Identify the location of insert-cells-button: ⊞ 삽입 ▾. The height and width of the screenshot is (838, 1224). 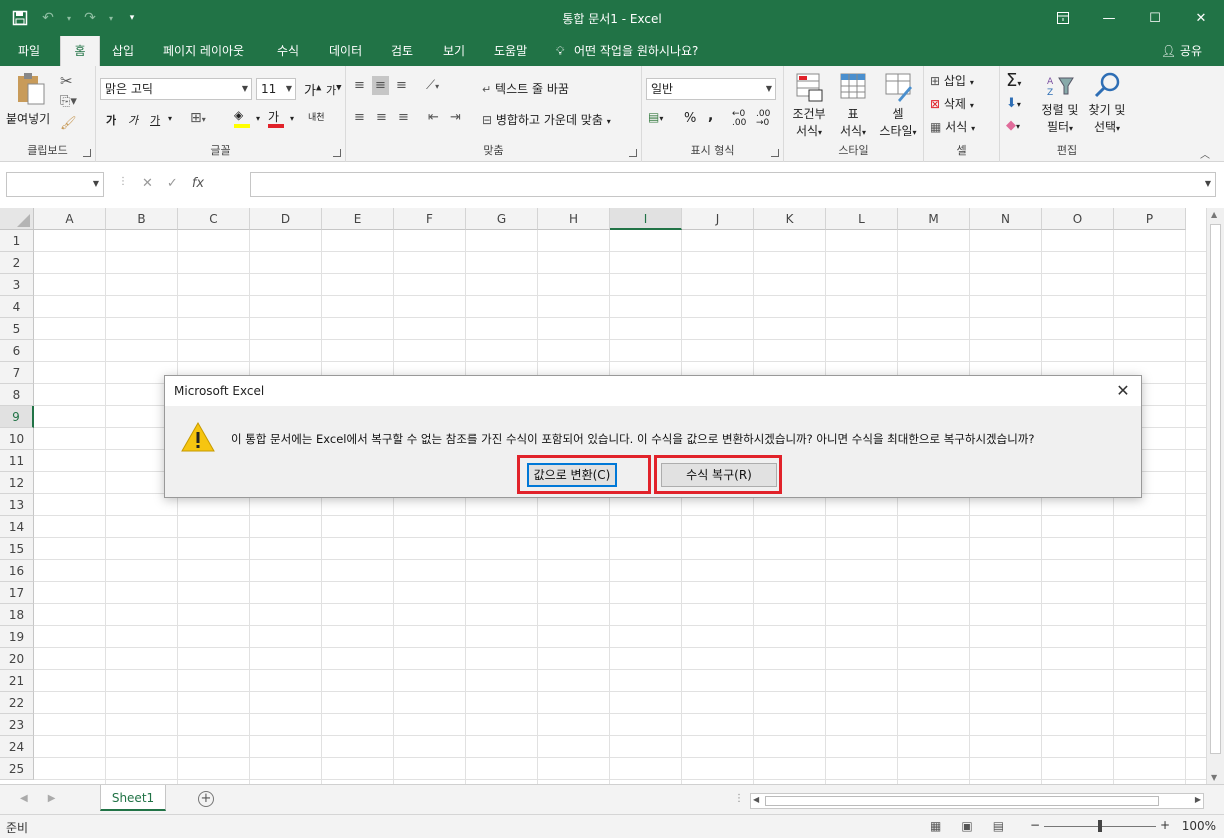
(952, 80).